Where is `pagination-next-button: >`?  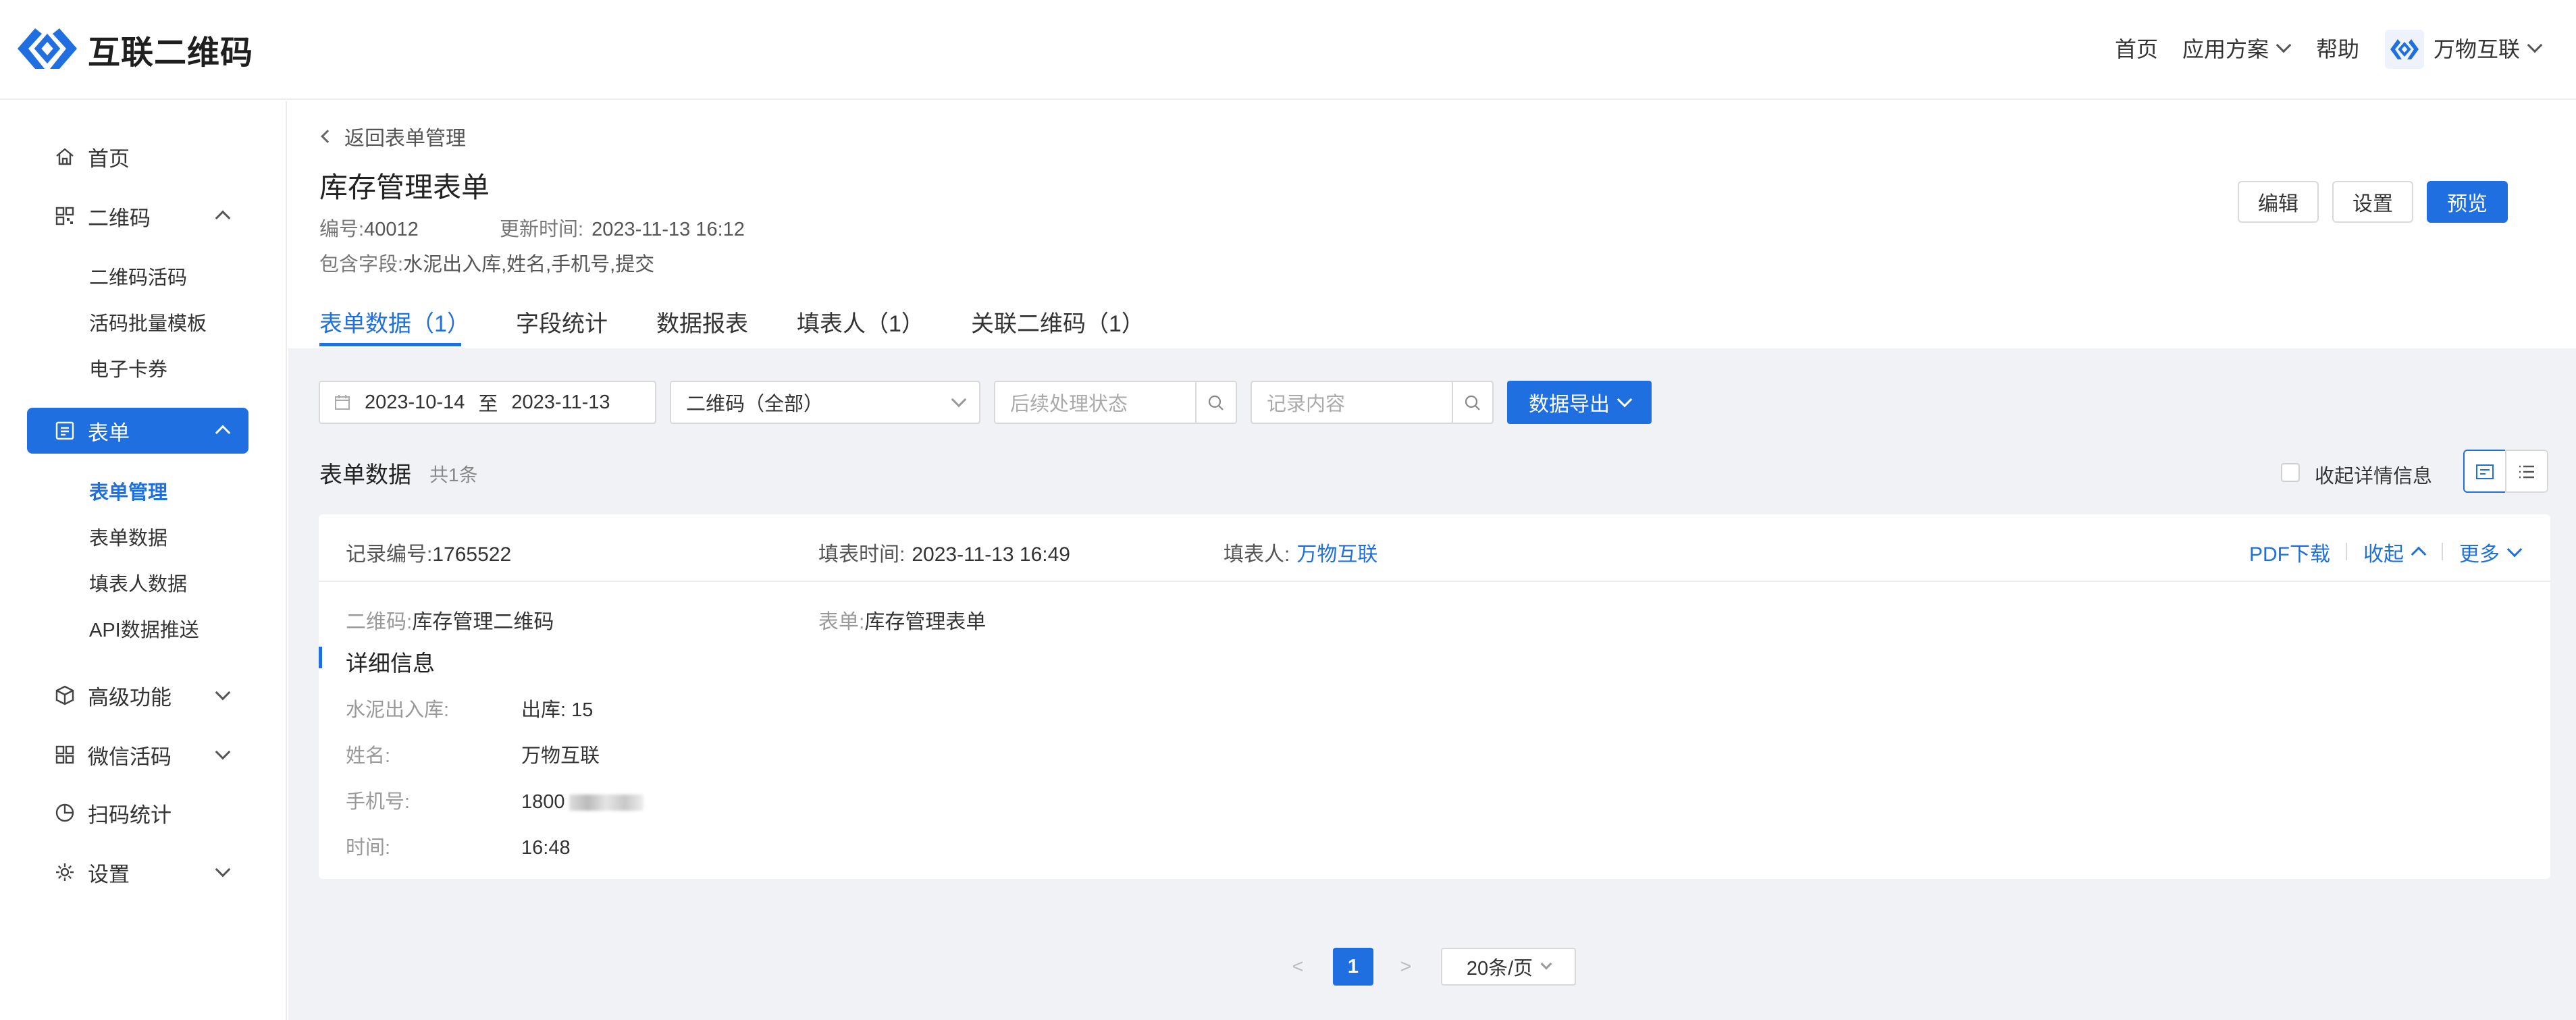 pagination-next-button: > is located at coordinates (1406, 967).